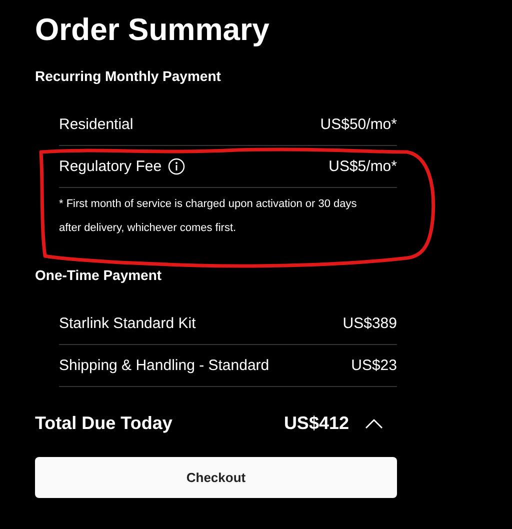 The image size is (512, 529). Describe the element at coordinates (316, 423) in the screenshot. I see `total-amount: US$412` at that location.